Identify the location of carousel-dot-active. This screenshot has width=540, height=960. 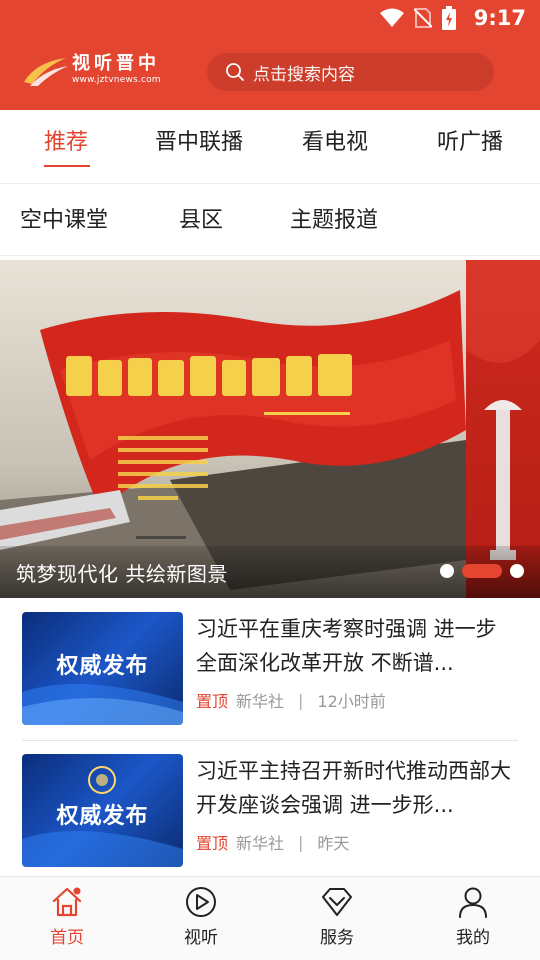
(482, 571).